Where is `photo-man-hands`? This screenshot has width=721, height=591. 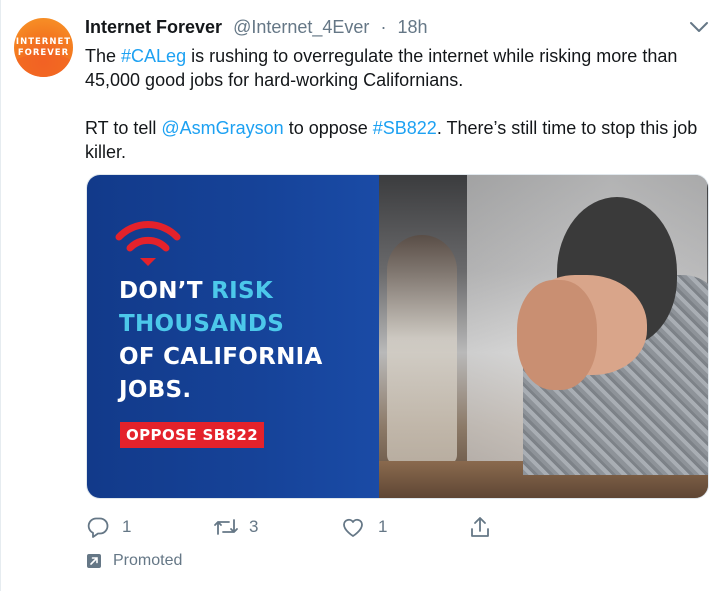 photo-man-hands is located at coordinates (557, 335).